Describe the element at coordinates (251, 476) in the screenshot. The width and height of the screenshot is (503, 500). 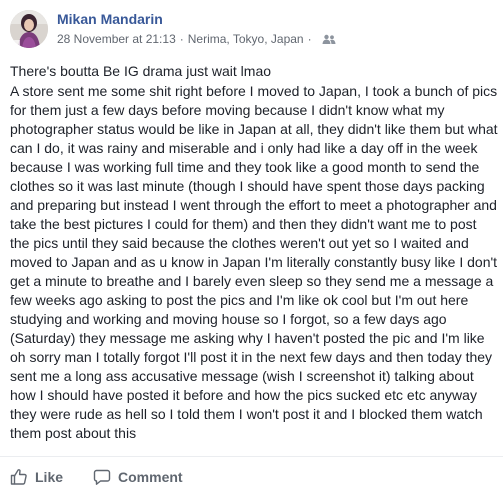
I see `post-actions: Like Comment` at that location.